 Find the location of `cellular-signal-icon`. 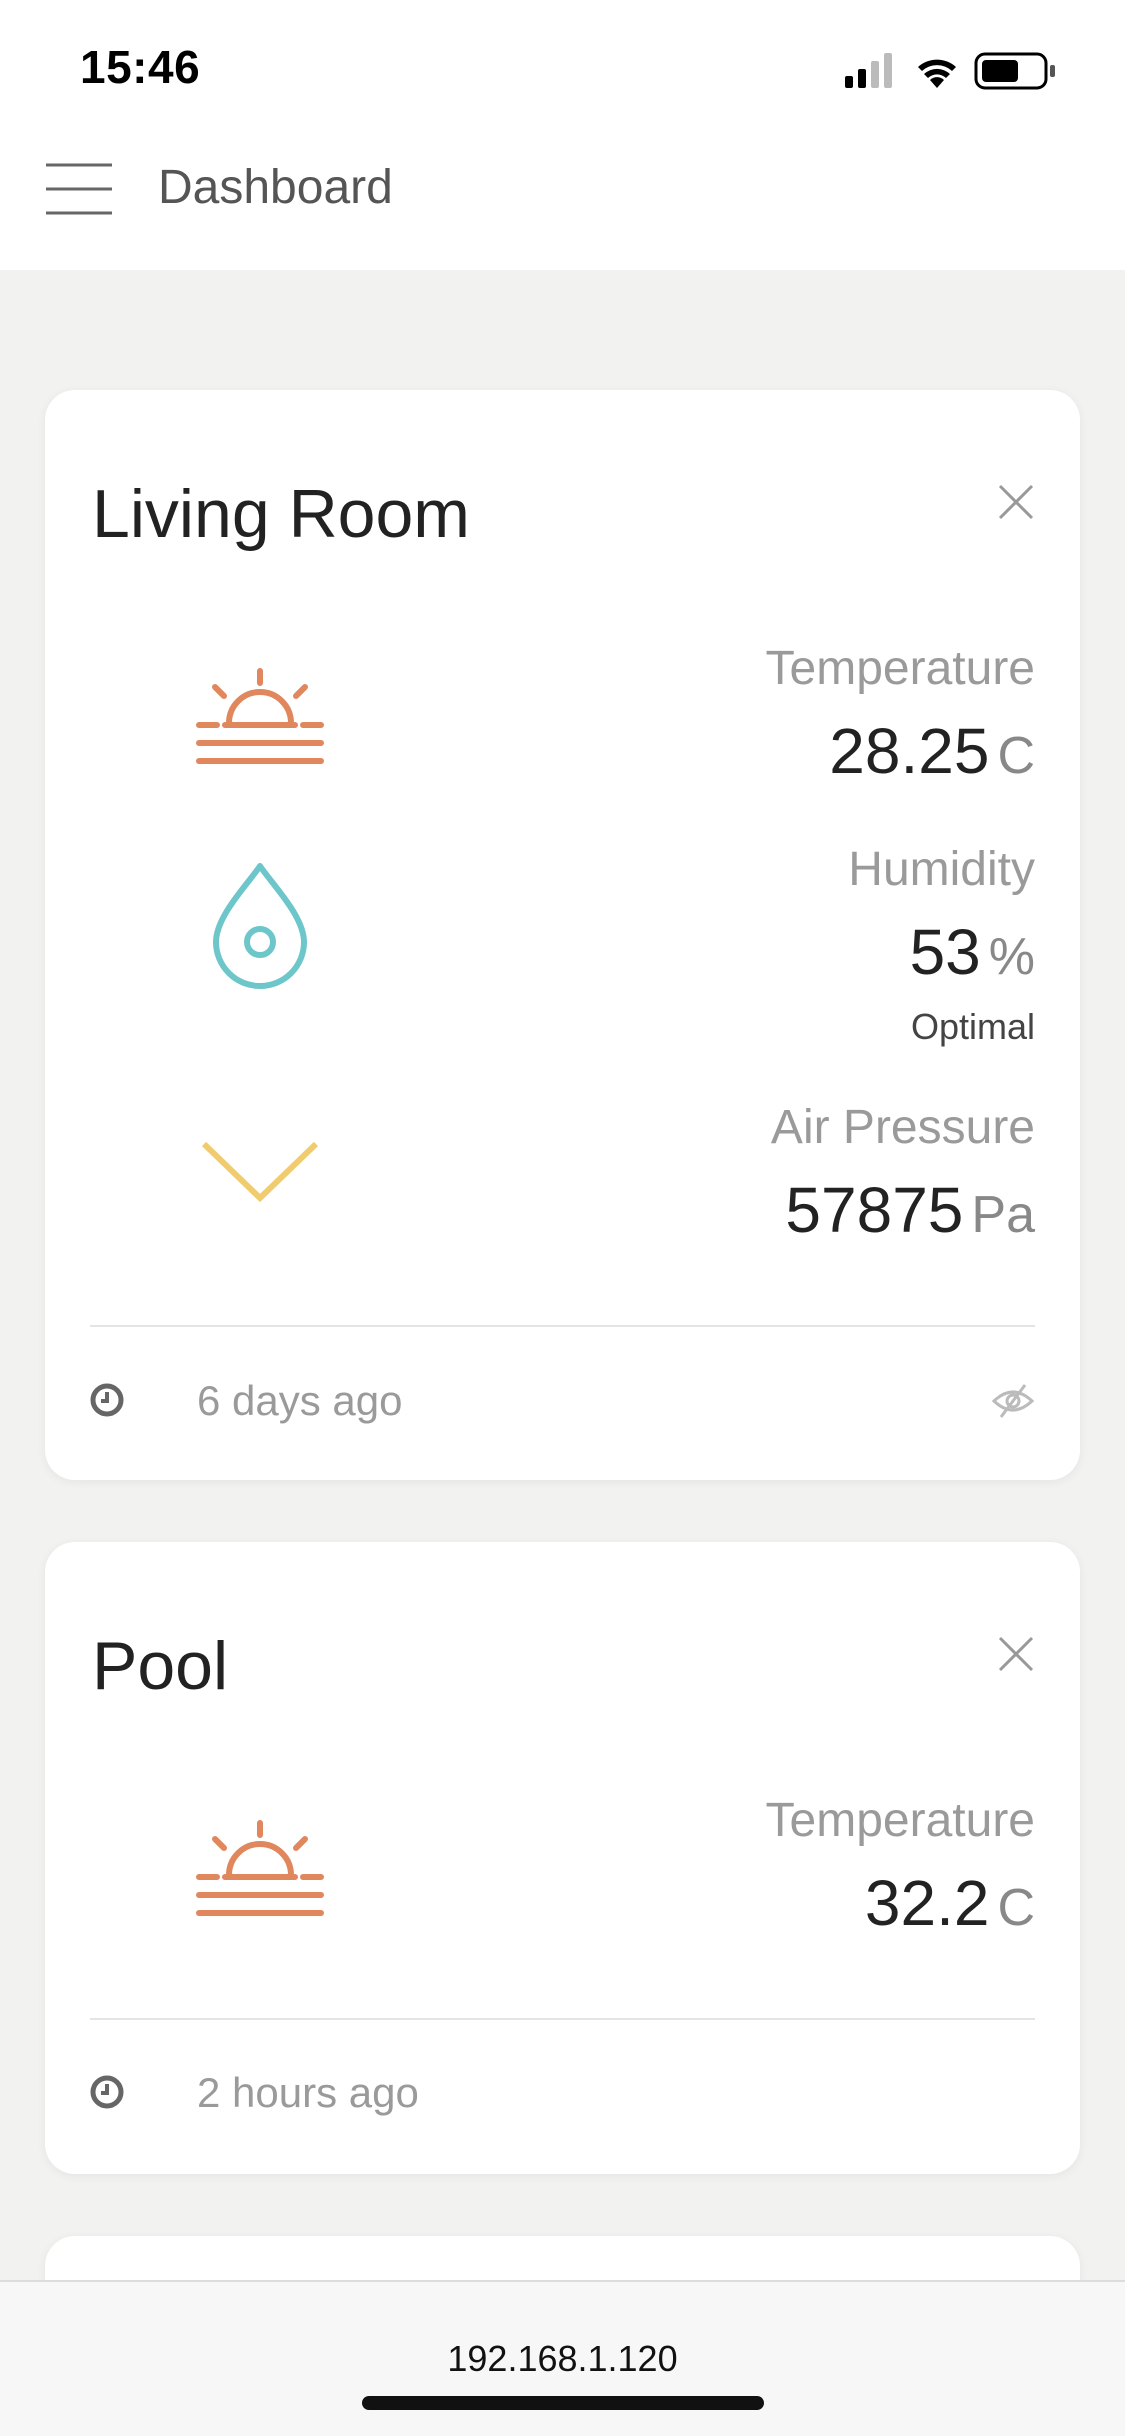

cellular-signal-icon is located at coordinates (868, 70).